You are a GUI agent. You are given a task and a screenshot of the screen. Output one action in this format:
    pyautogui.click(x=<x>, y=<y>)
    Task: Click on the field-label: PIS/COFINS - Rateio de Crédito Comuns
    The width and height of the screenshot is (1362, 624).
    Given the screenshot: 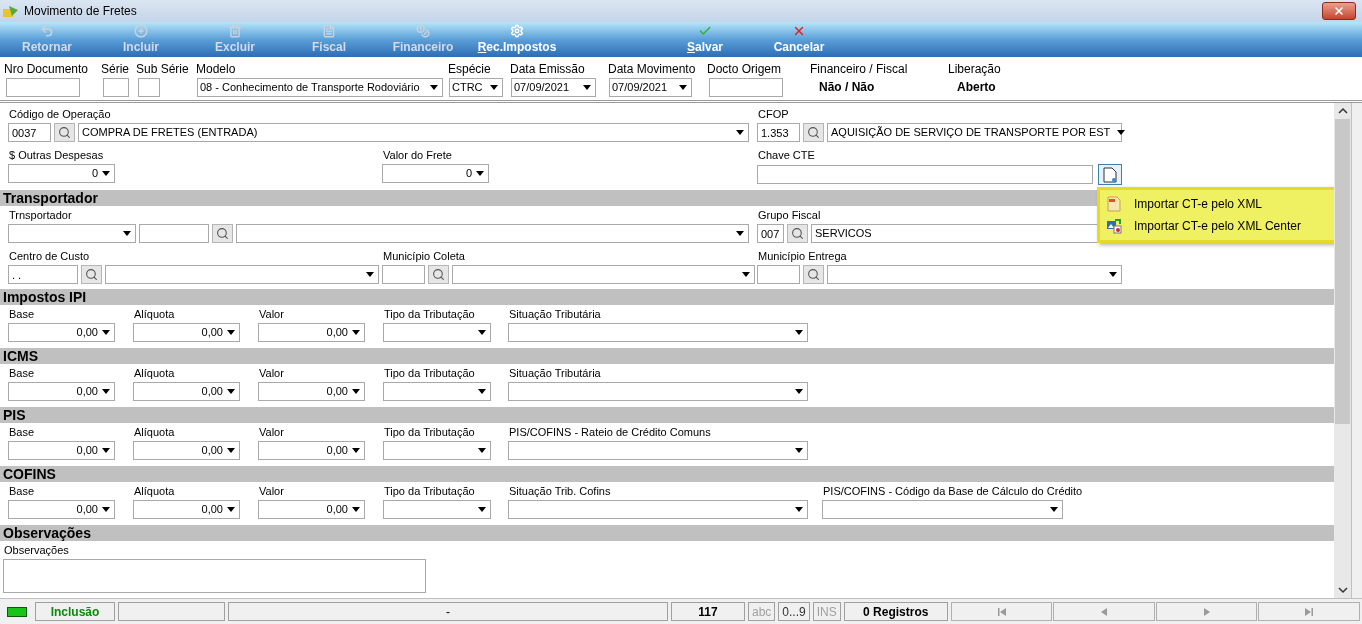 What is the action you would take?
    pyautogui.click(x=610, y=432)
    